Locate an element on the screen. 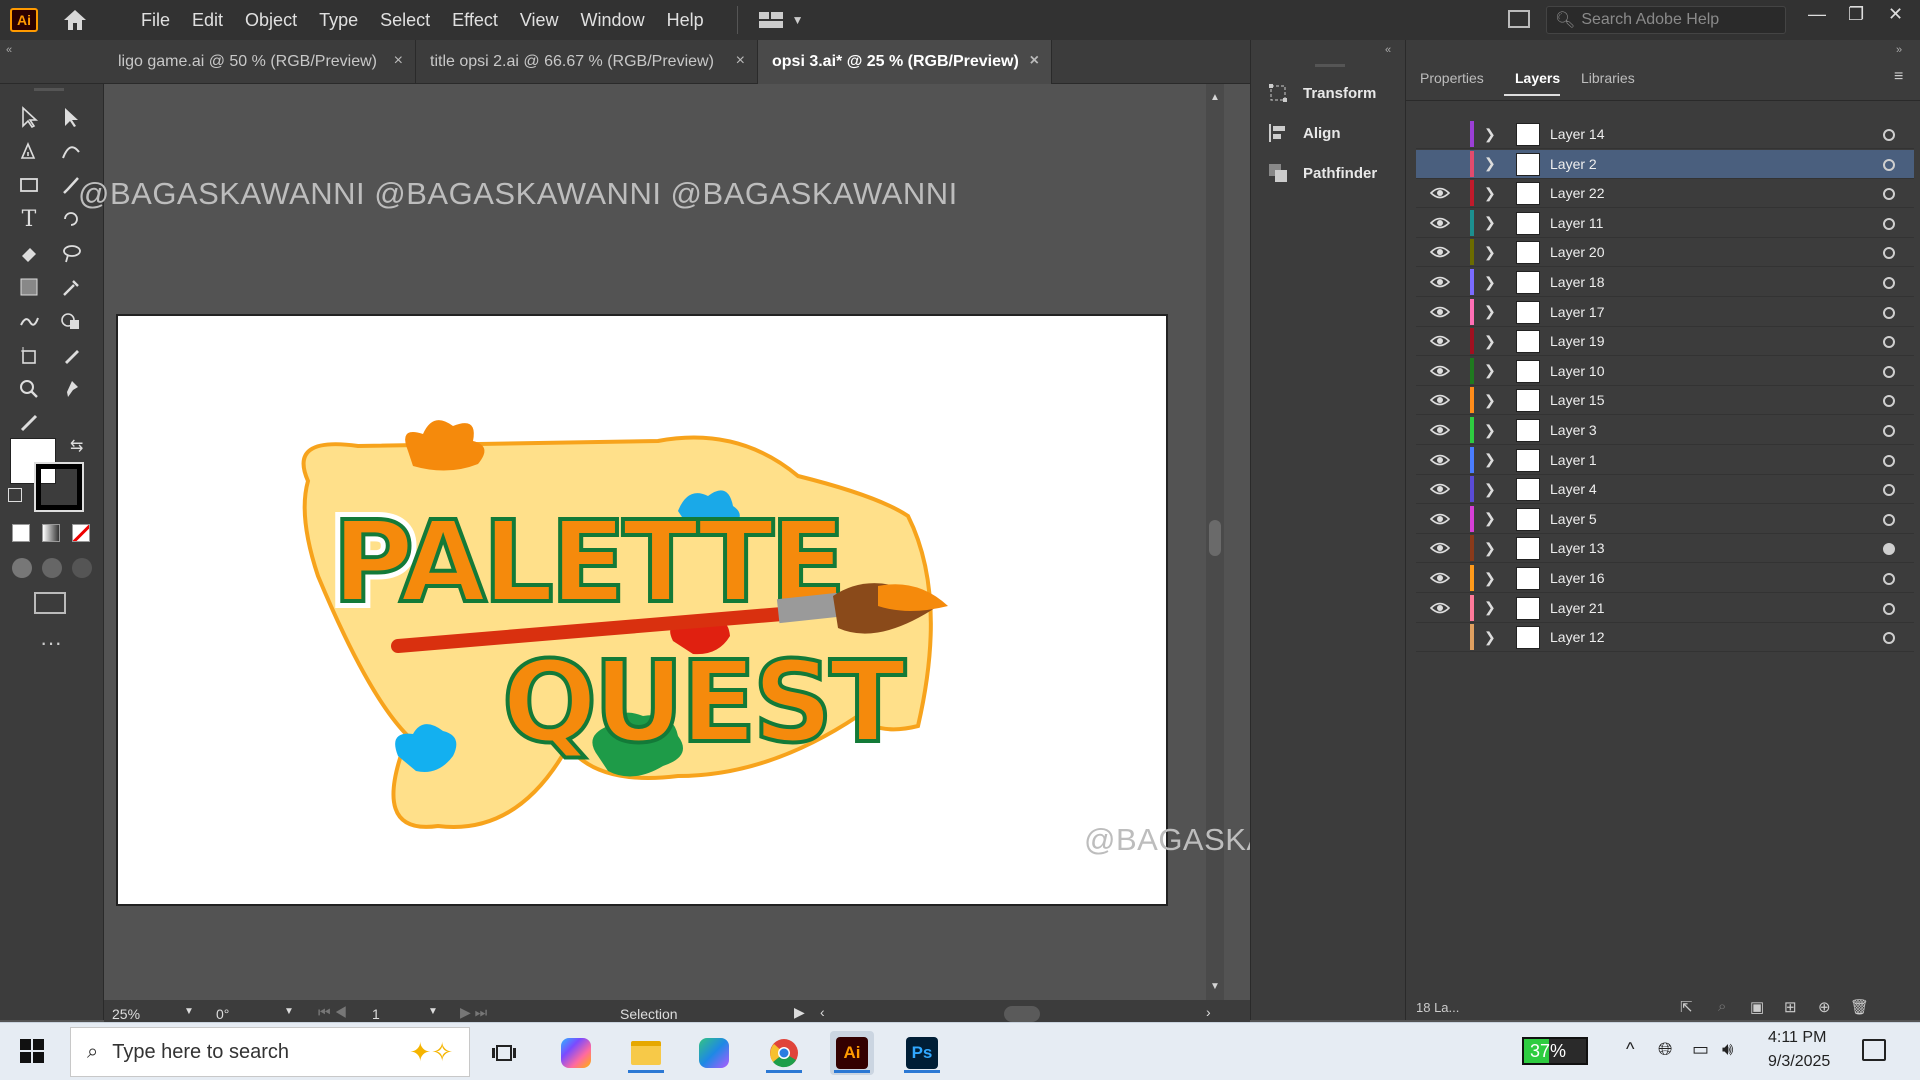  layer-row: ❯ Layer 5 is located at coordinates (1665, 519).